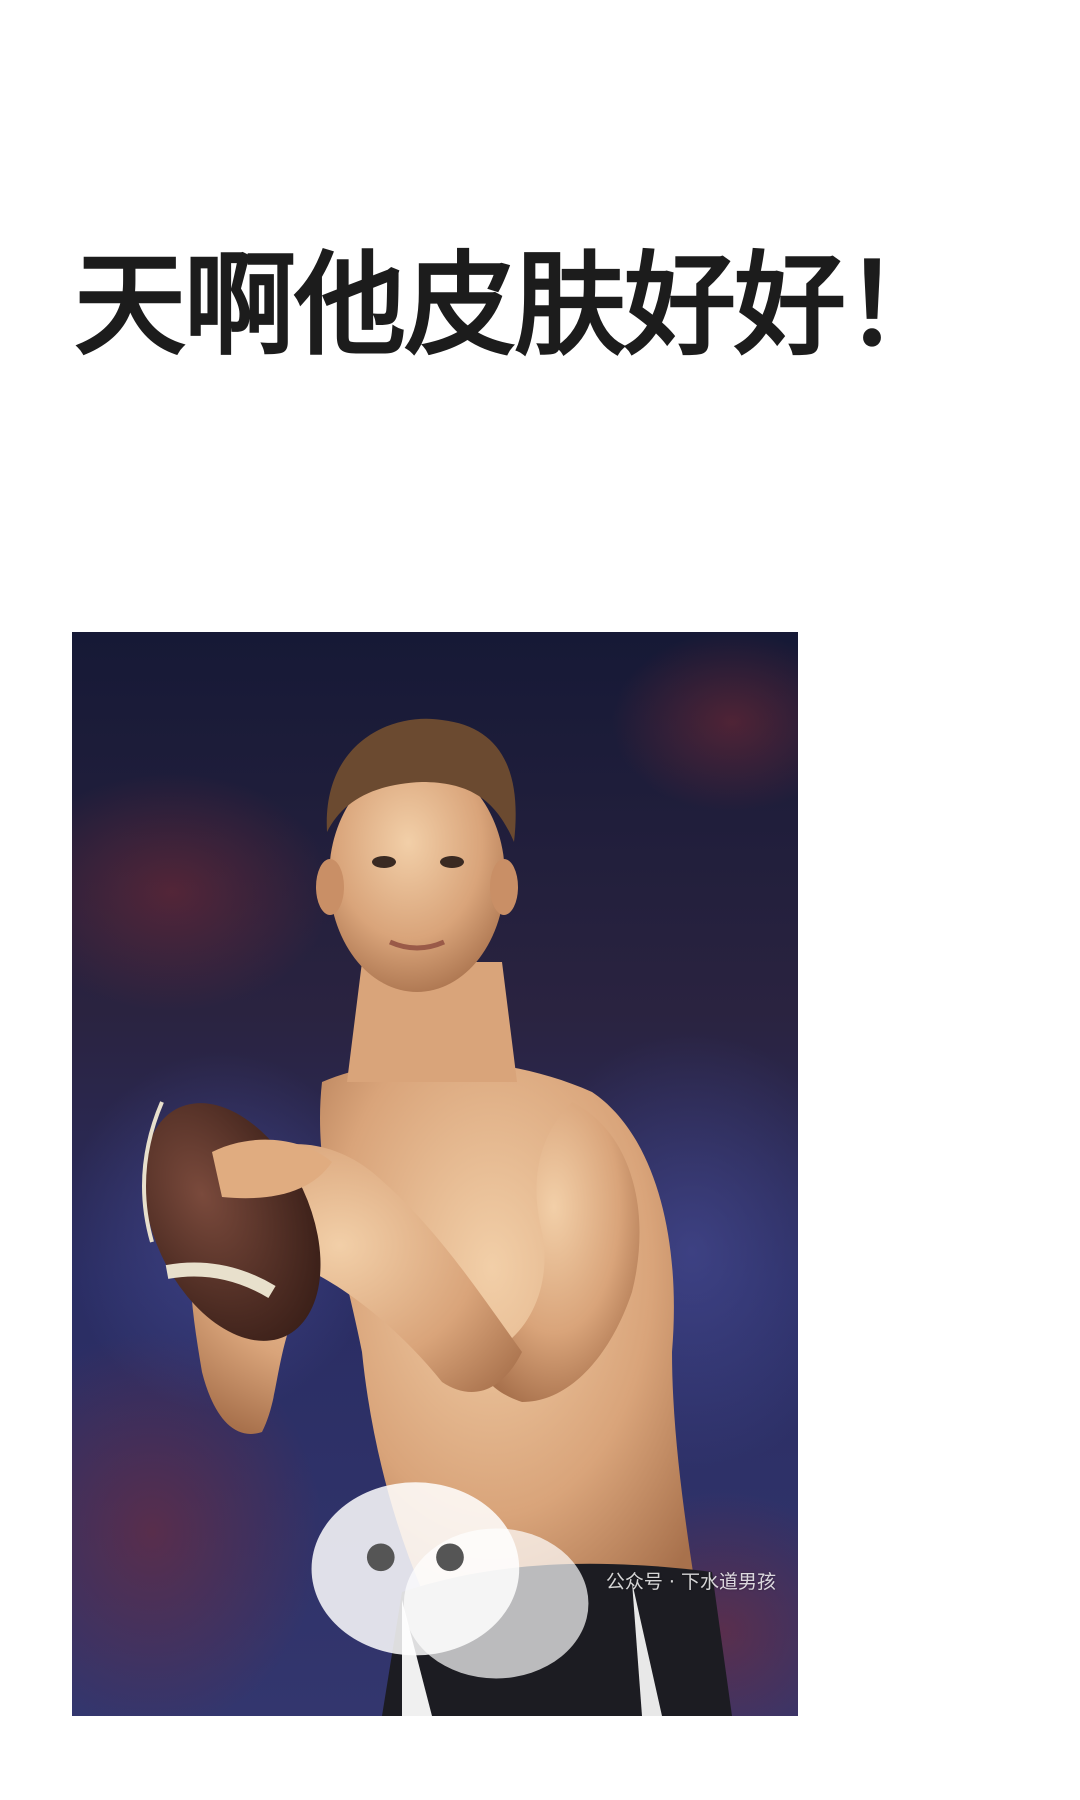  I want to click on watermark: 公众号 · 下水道男孩, so click(538, 1580).